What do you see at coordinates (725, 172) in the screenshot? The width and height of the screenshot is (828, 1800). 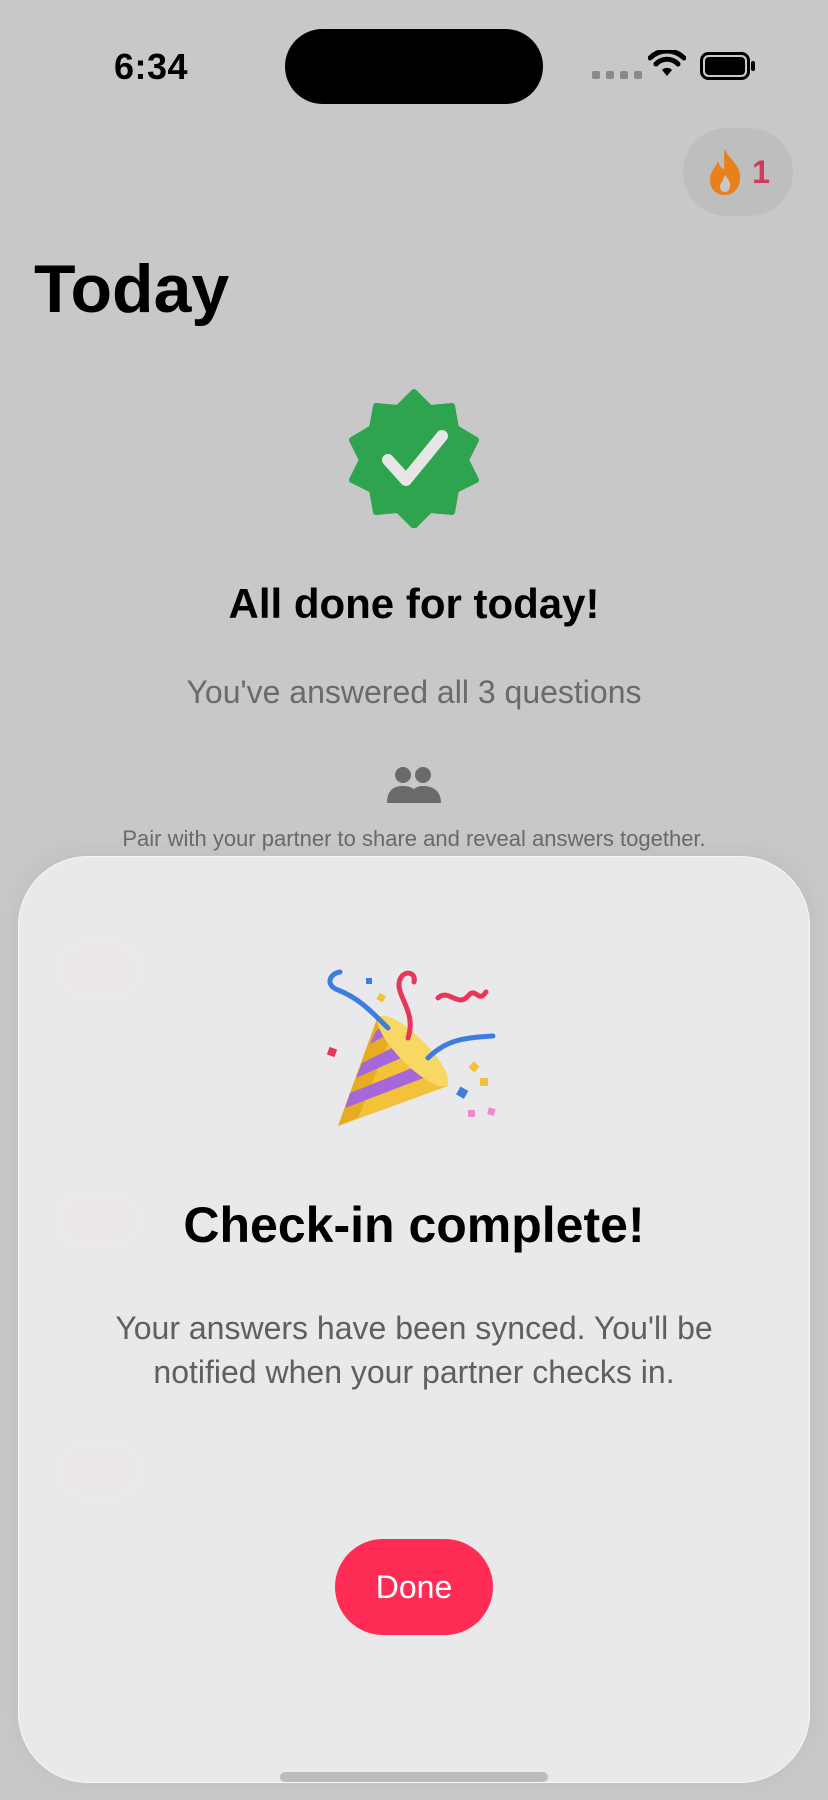 I see `flame-icon` at bounding box center [725, 172].